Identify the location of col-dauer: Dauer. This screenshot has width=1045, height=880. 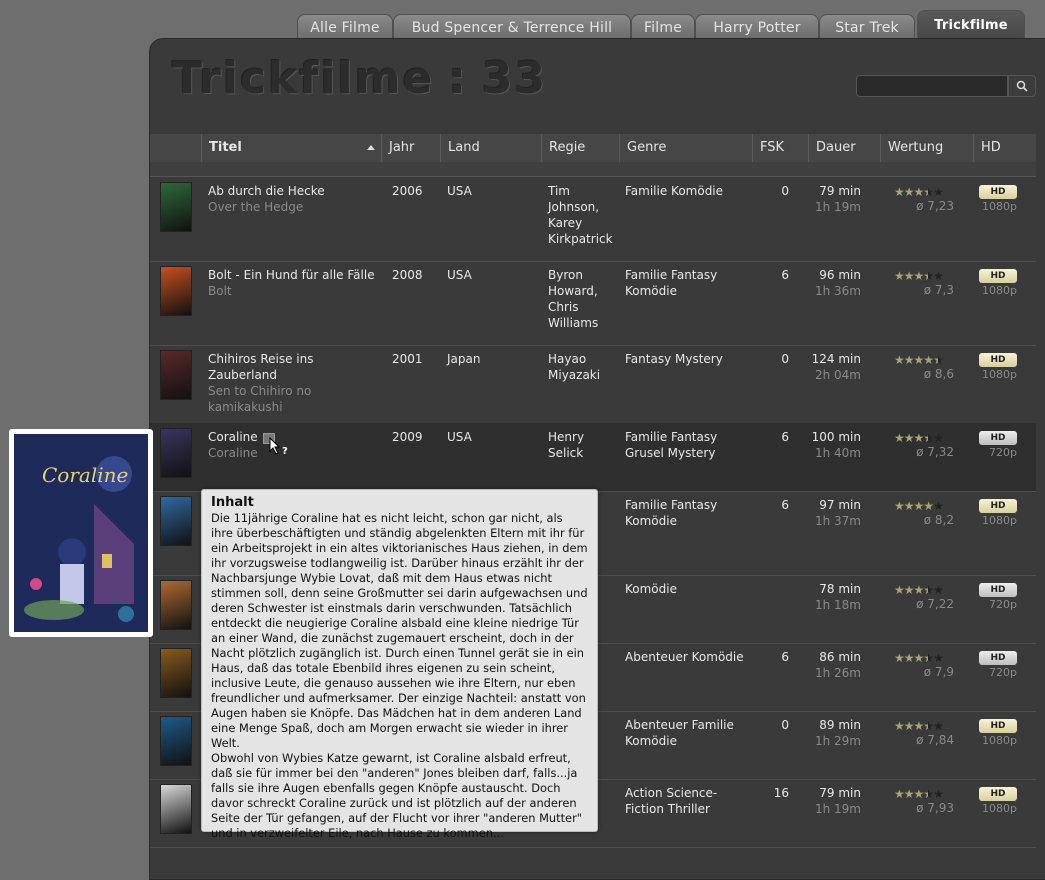
(844, 148).